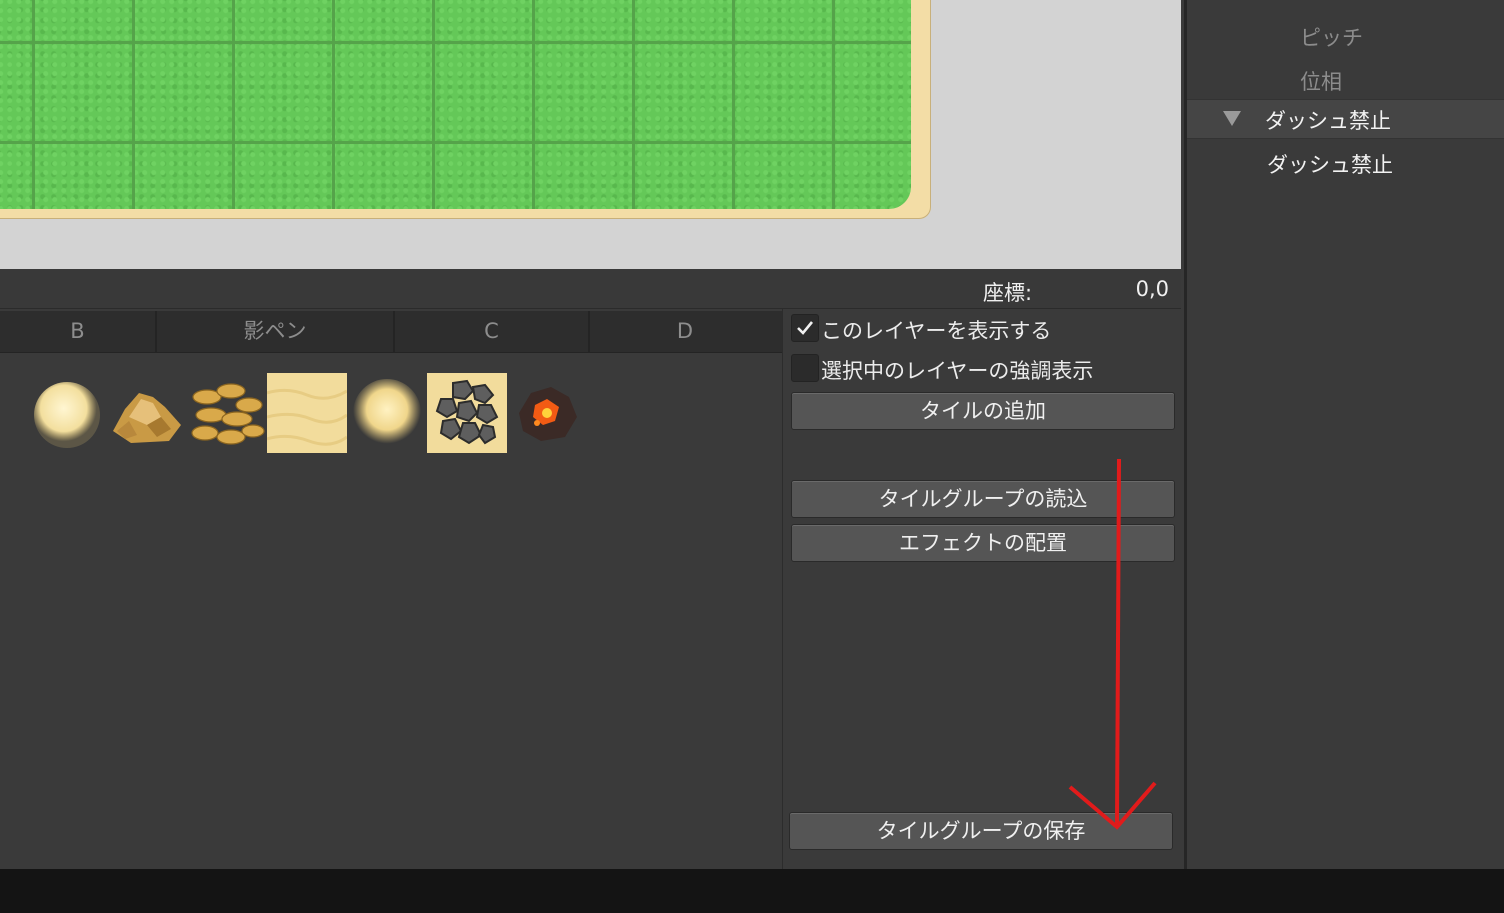 This screenshot has height=913, width=1504. I want to click on section-title: ダッシュ禁止, so click(1328, 121).